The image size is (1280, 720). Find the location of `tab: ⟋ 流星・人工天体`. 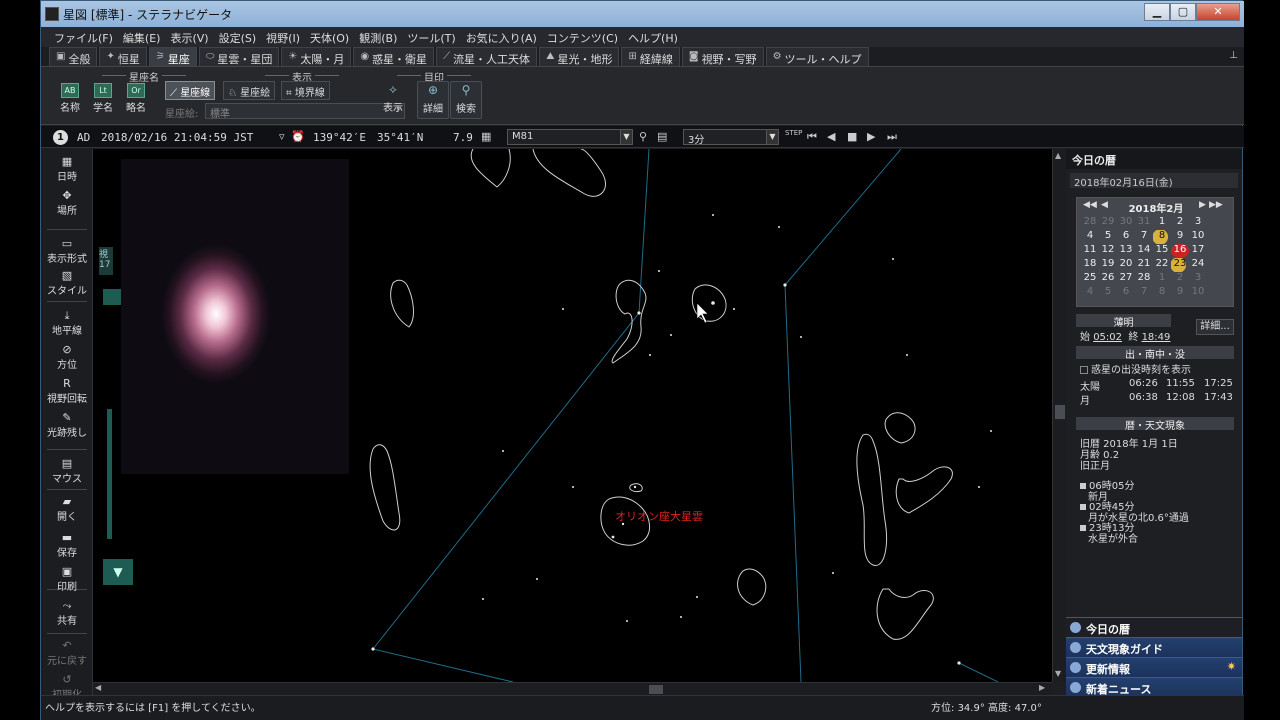

tab: ⟋ 流星・人工天体 is located at coordinates (487, 56).